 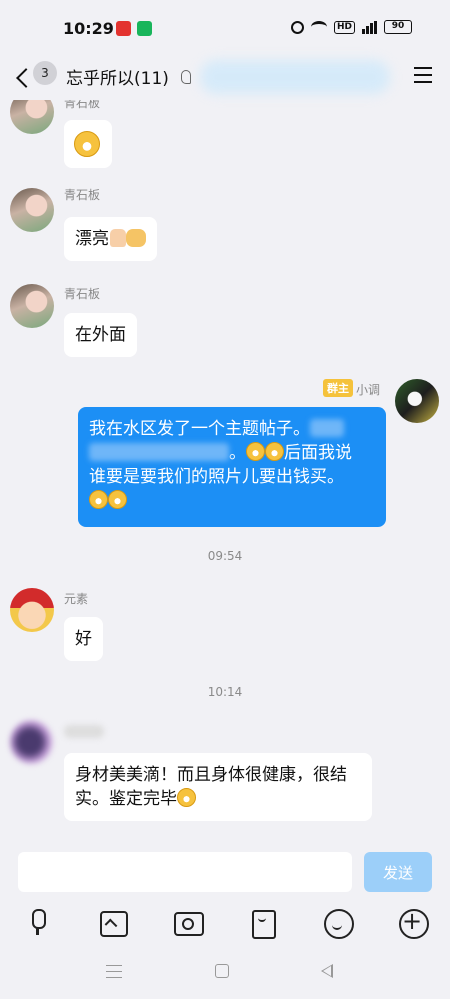 What do you see at coordinates (185, 872) in the screenshot?
I see `message-input` at bounding box center [185, 872].